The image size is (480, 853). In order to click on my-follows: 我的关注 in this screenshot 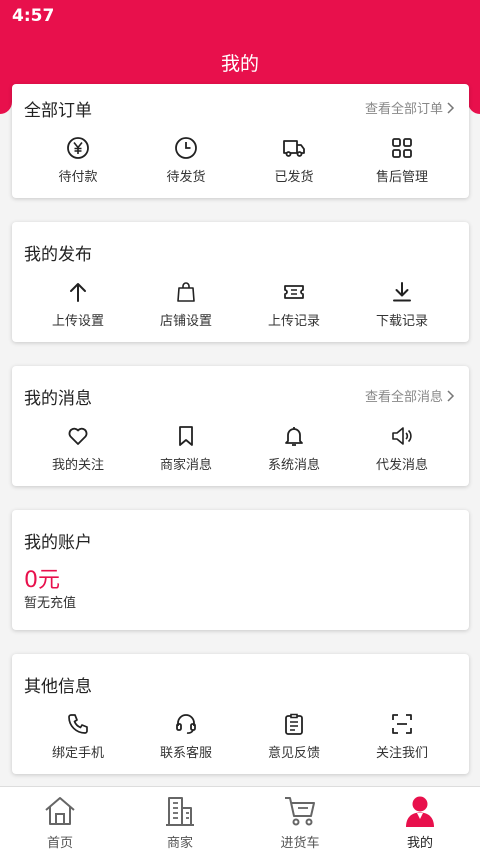, I will do `click(78, 448)`.